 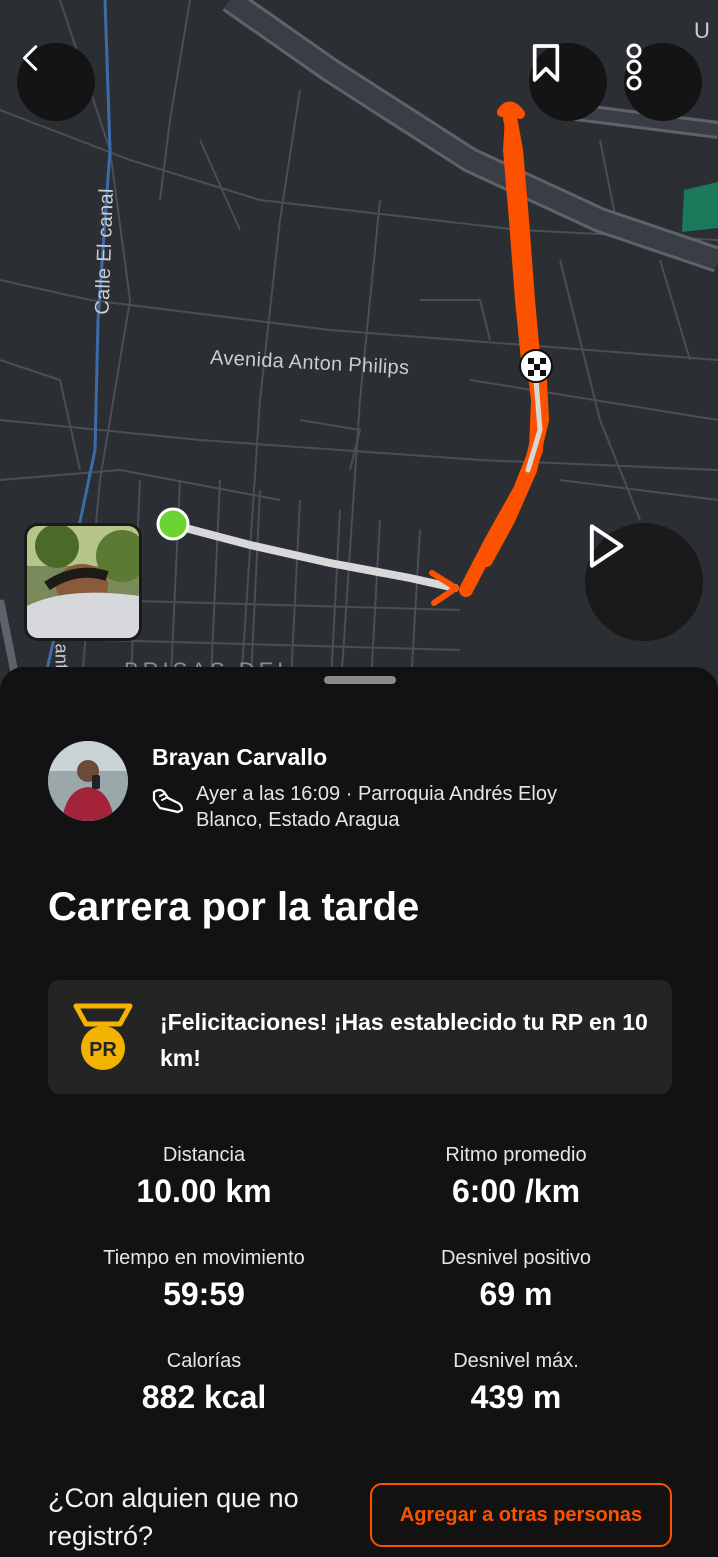 What do you see at coordinates (204, 1361) in the screenshot?
I see `stat-label: Calorías` at bounding box center [204, 1361].